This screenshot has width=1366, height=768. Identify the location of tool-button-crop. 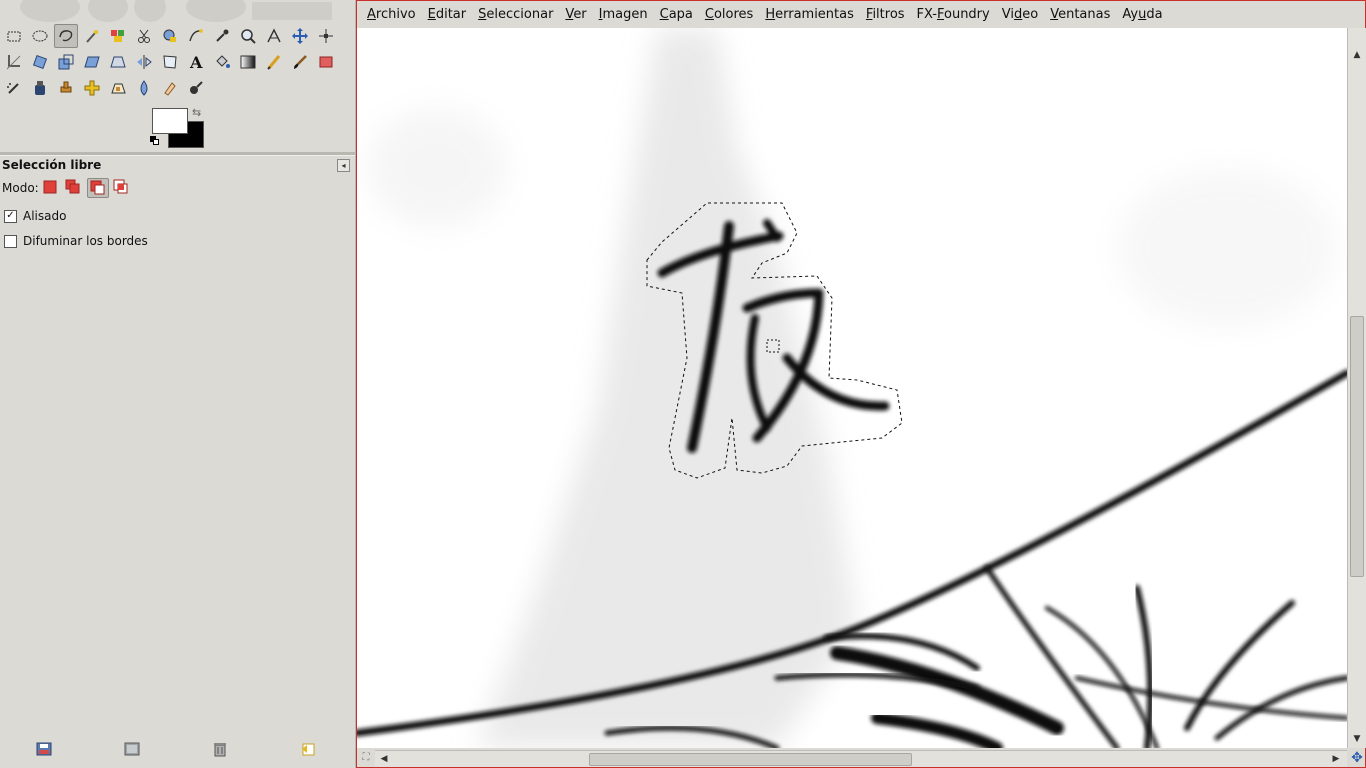
(14, 62).